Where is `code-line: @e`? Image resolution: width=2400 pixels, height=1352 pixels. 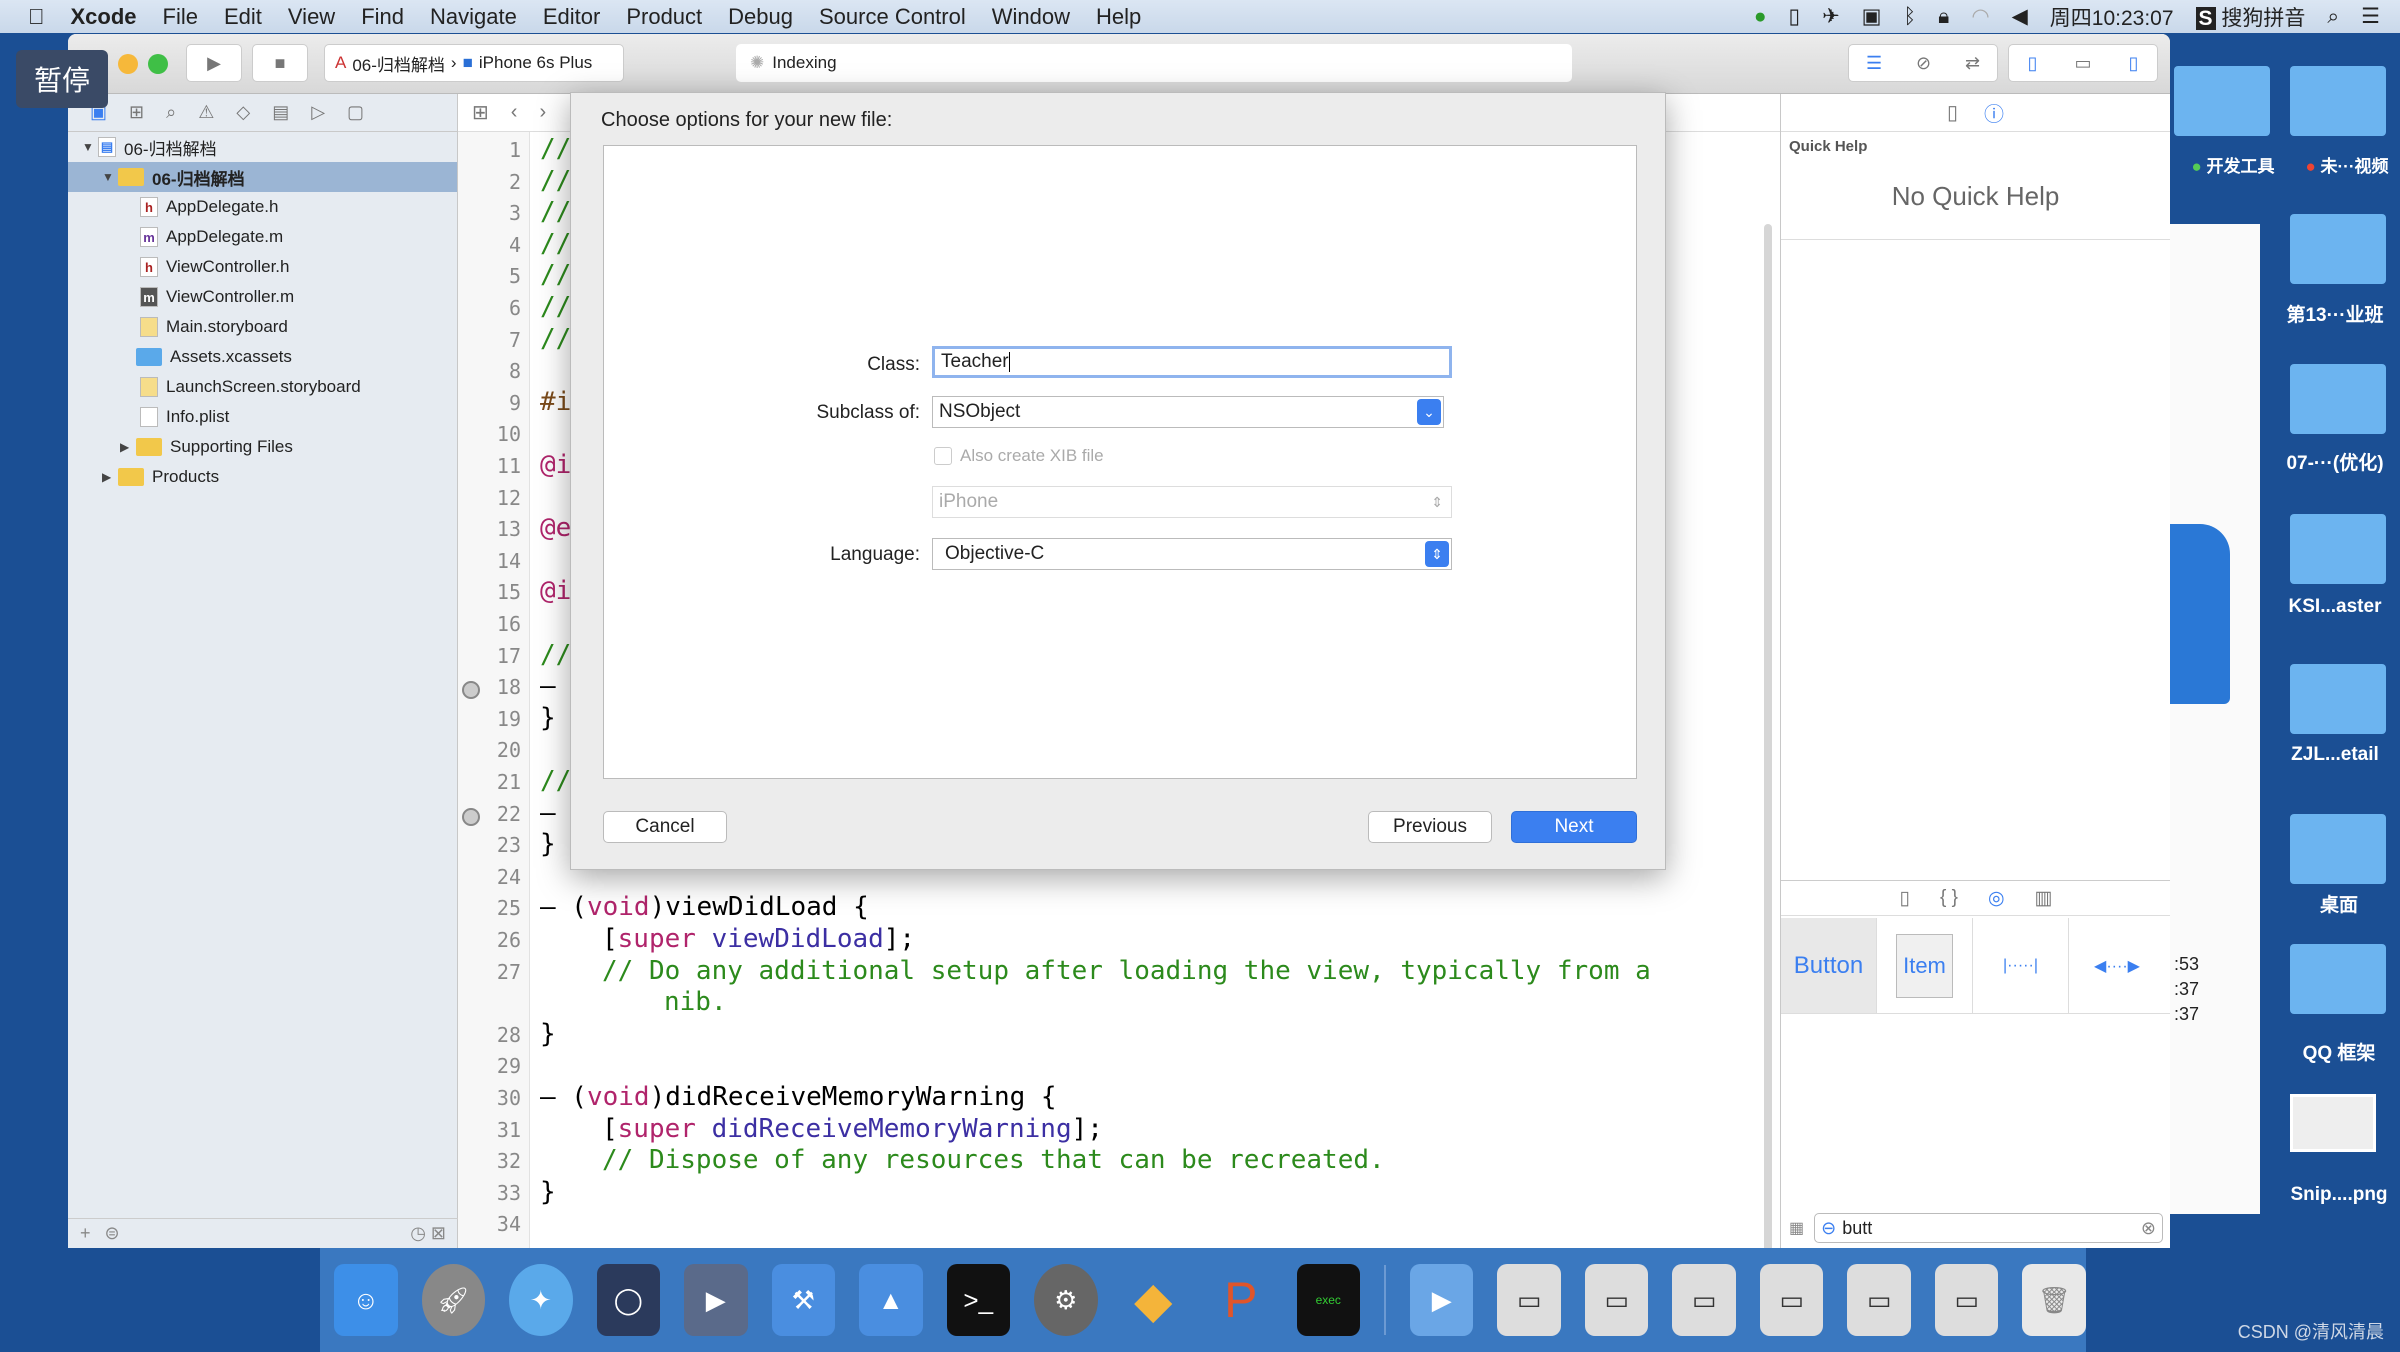
code-line: @e is located at coordinates (555, 528).